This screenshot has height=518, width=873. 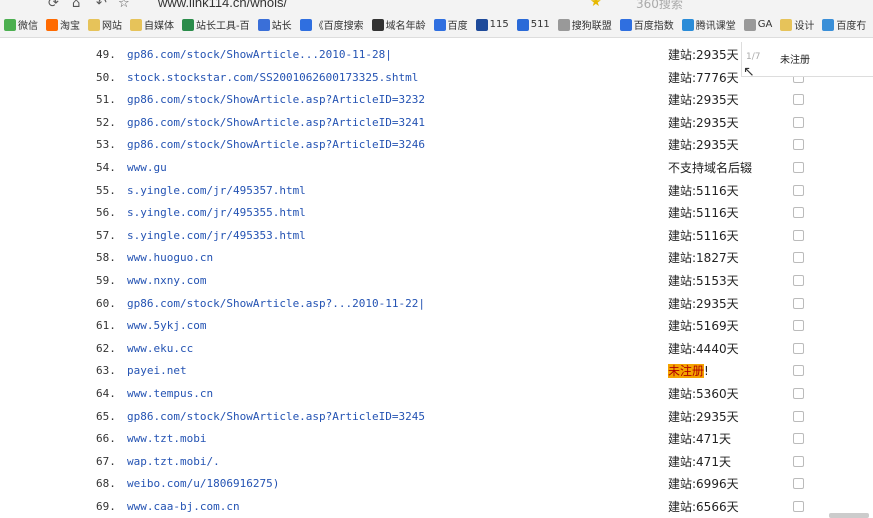 I want to click on list-item: 63. payei.net 未注册!, so click(x=436, y=371).